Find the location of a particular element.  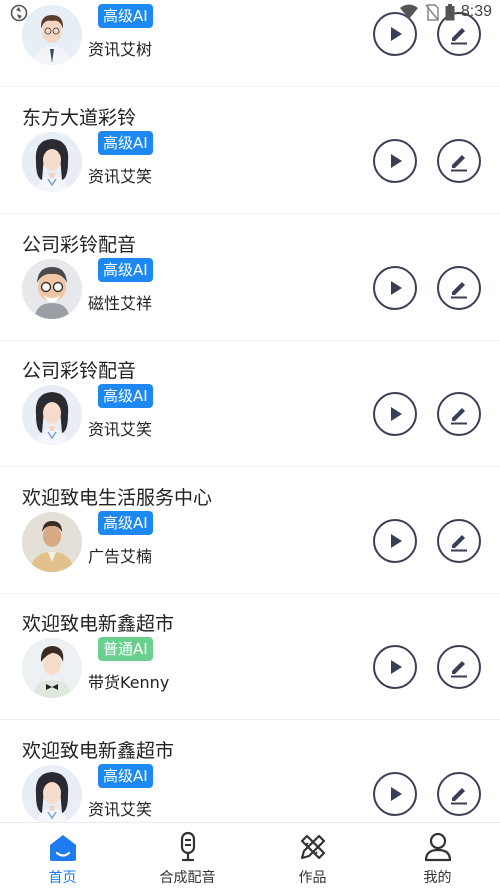

list-item: 公司彩铃配音 高级AI 磁性艾祥 is located at coordinates (250, 277).